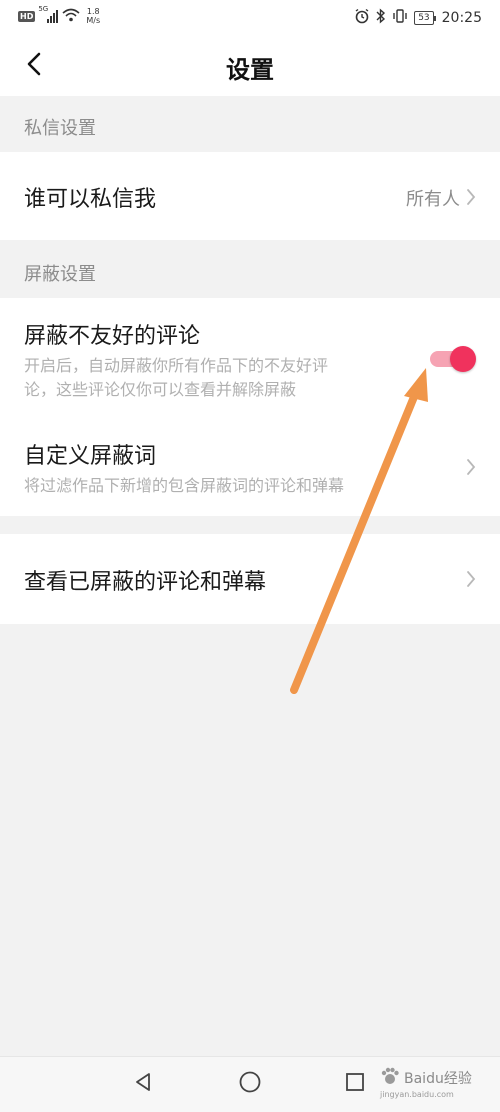  I want to click on battery-level: 53, so click(424, 18).